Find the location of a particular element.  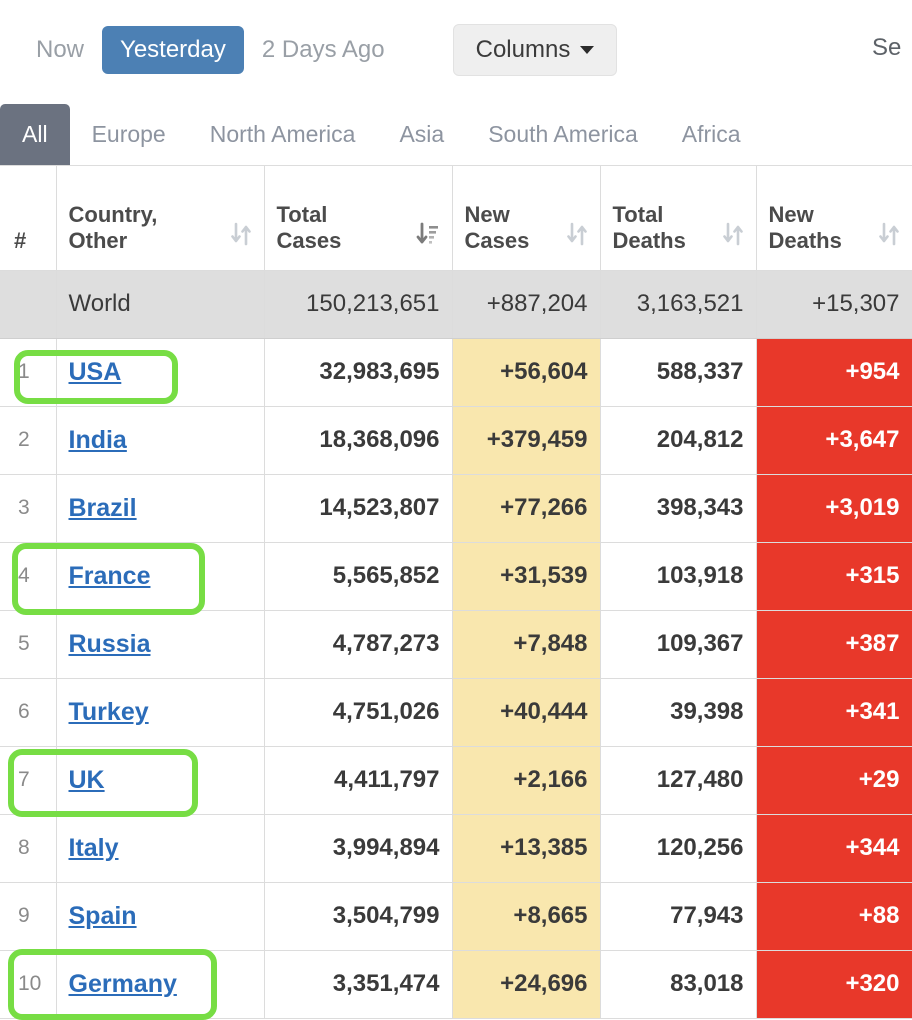

cell-rank: 7 is located at coordinates (28, 780).